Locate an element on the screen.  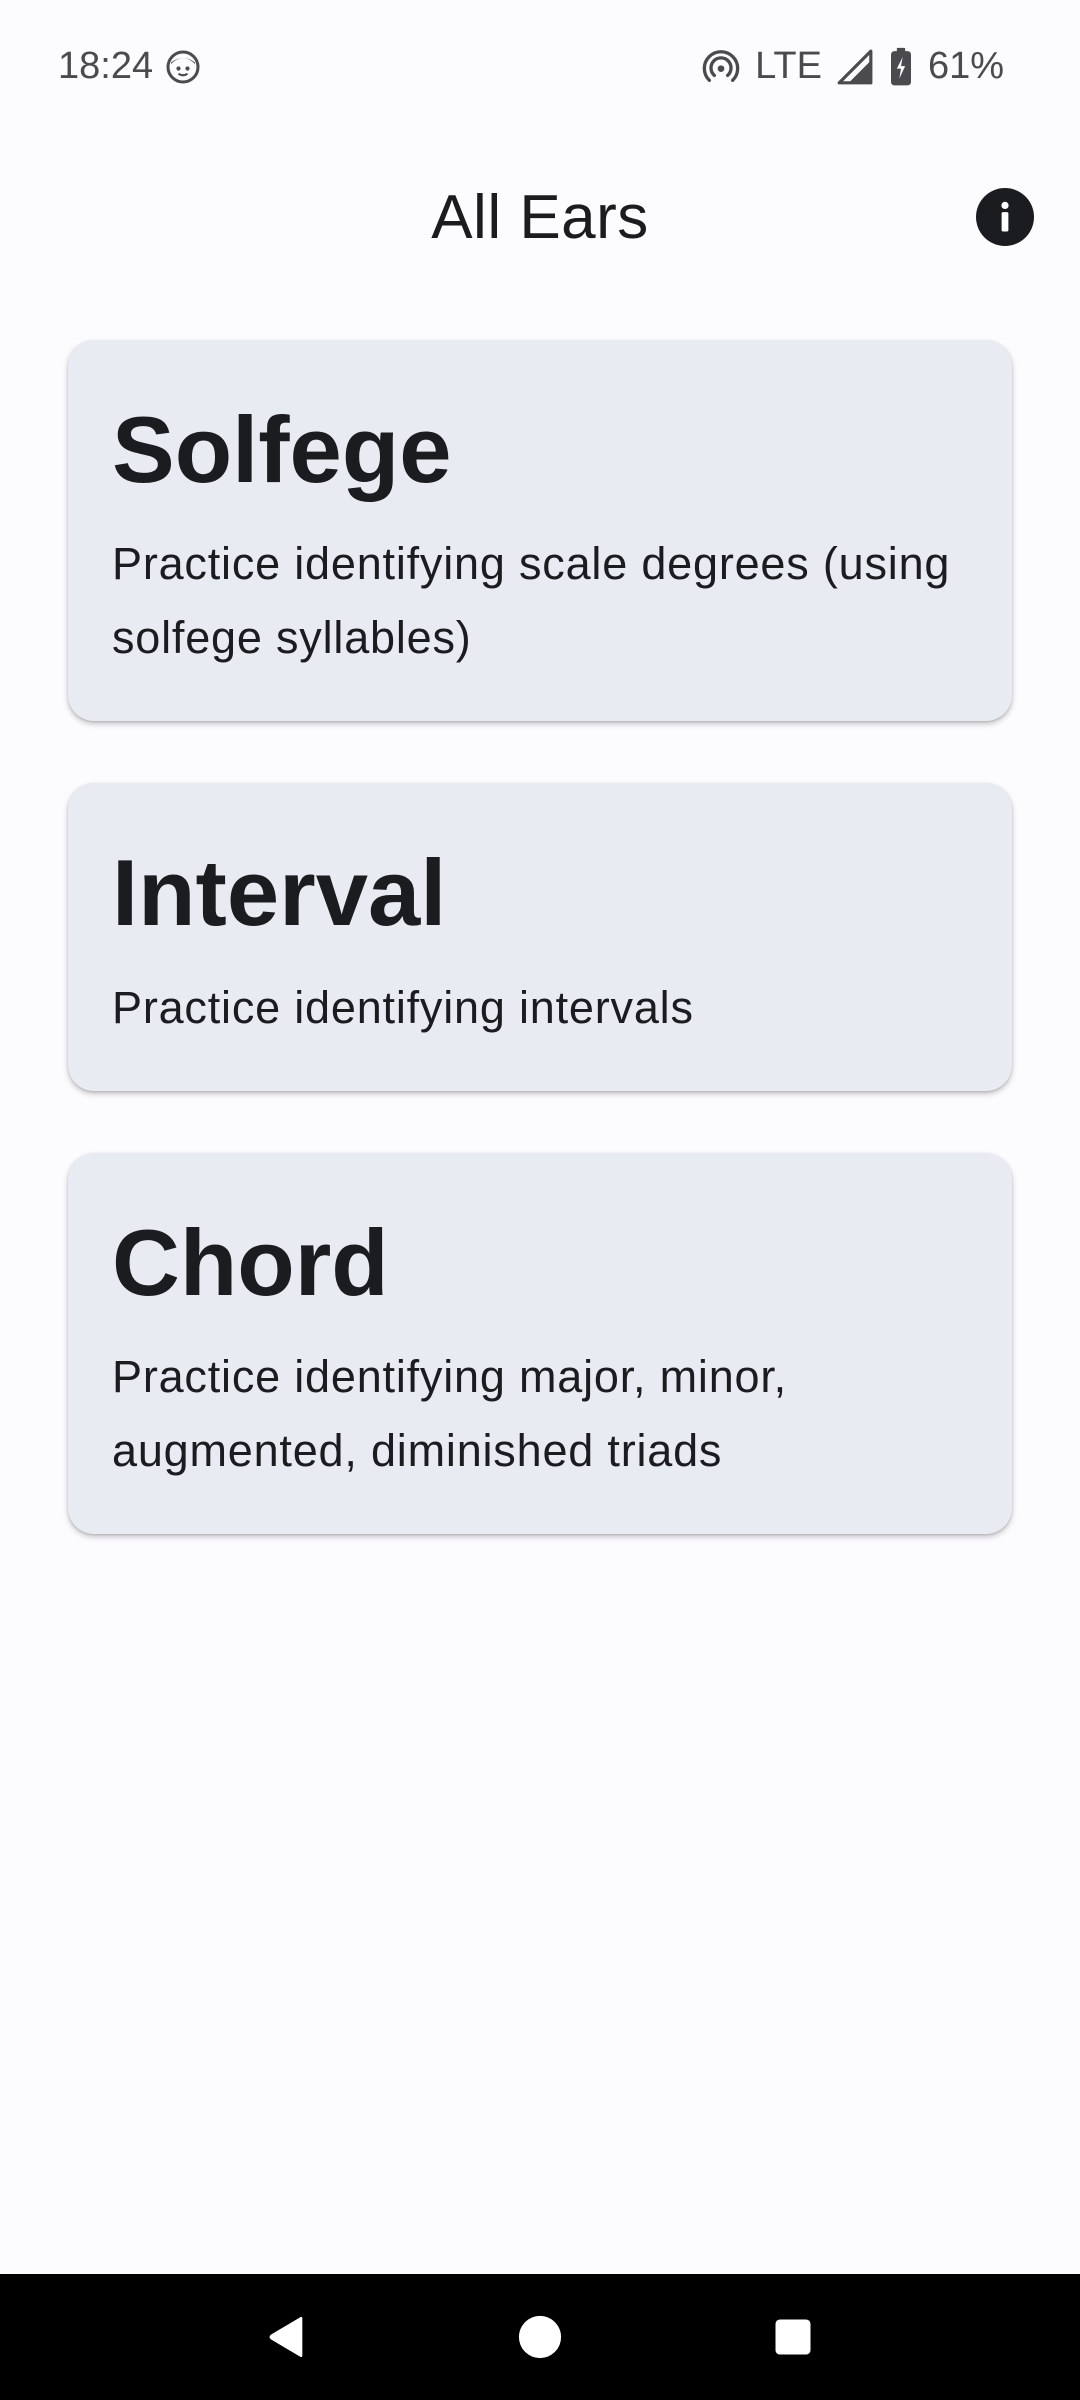
nav-back-button is located at coordinates (287, 2337).